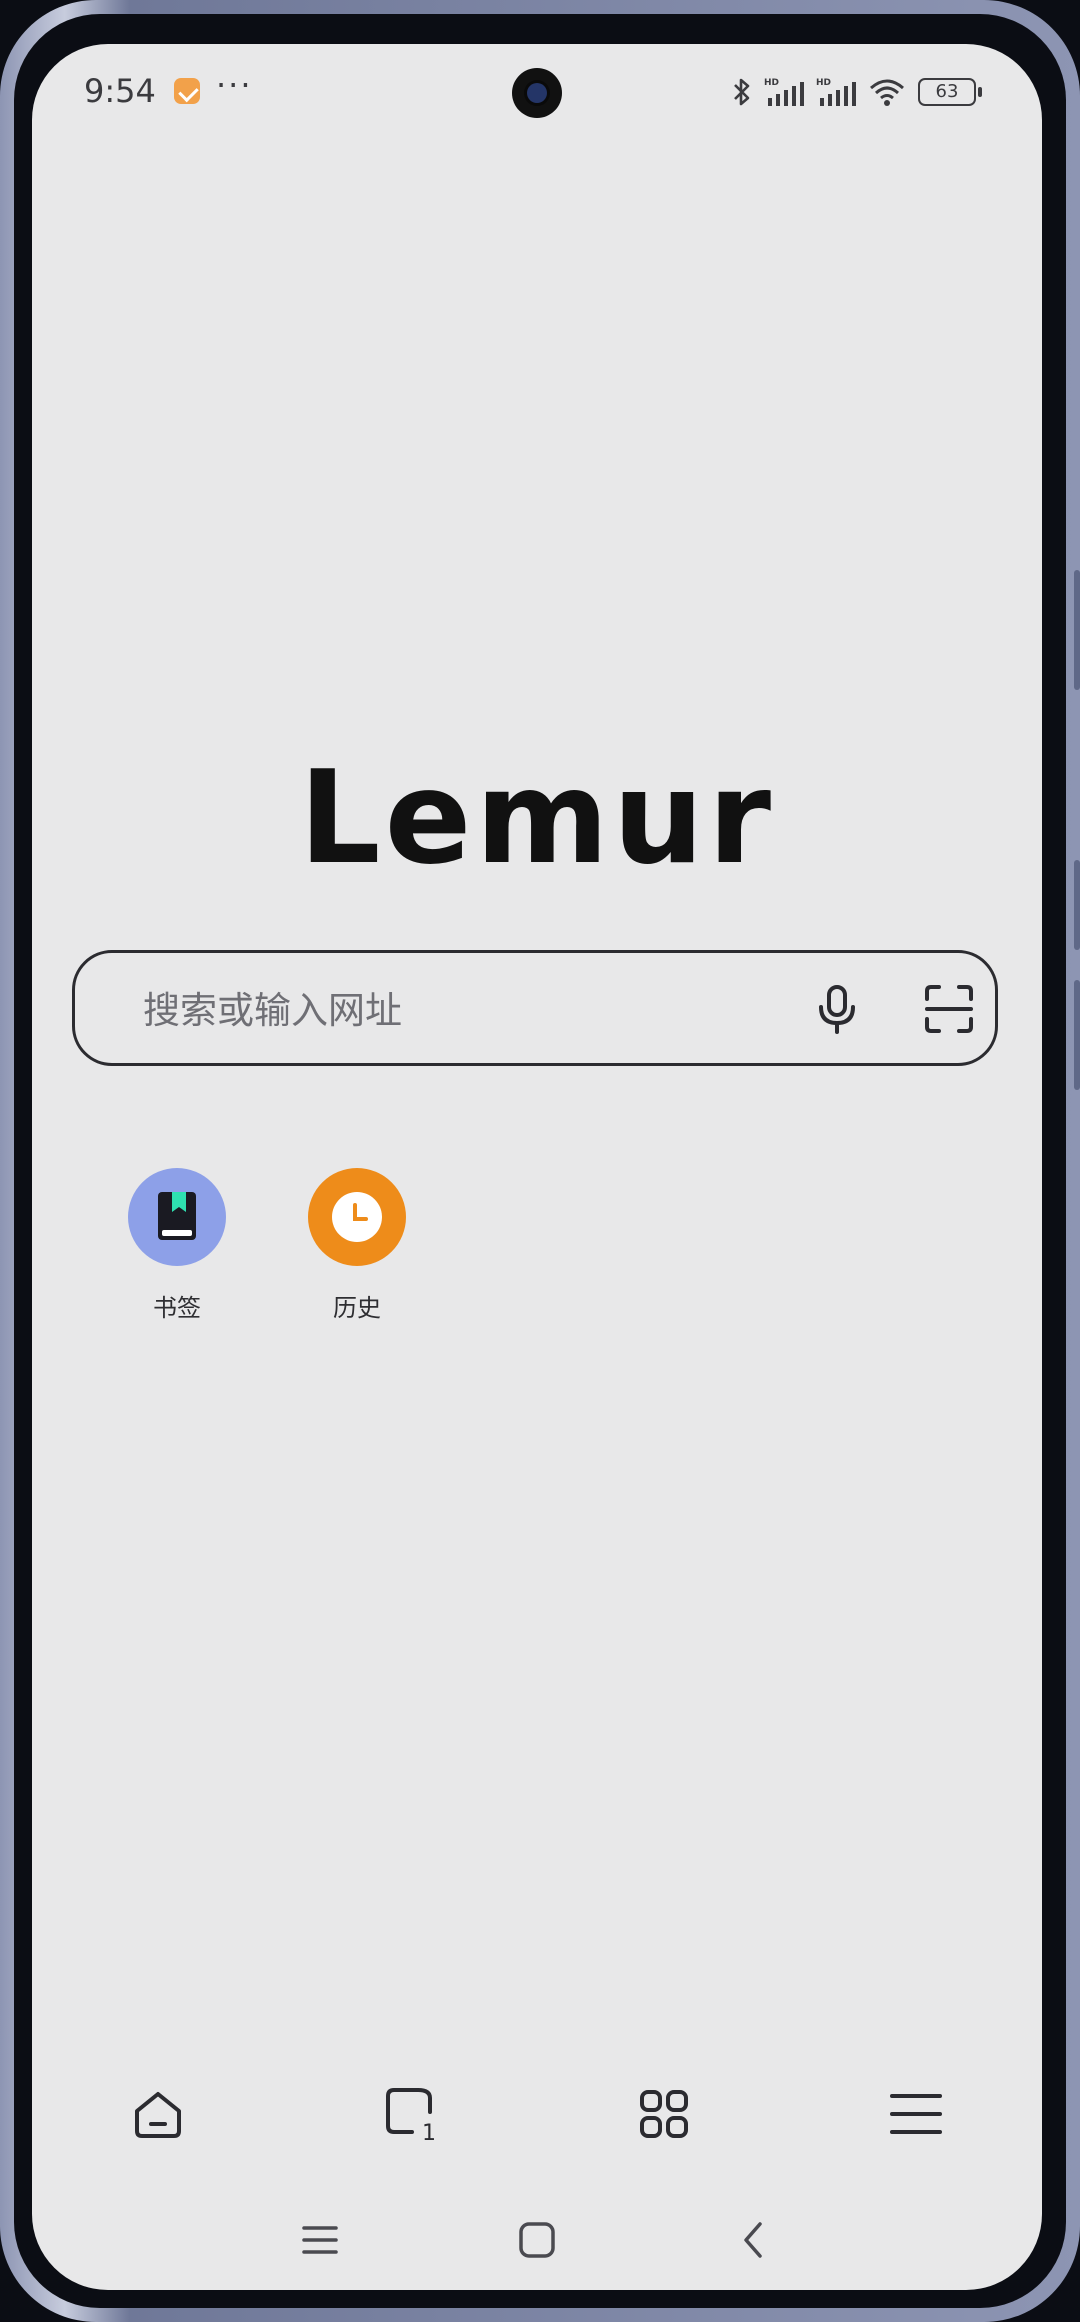  I want to click on apps-button, so click(664, 2114).